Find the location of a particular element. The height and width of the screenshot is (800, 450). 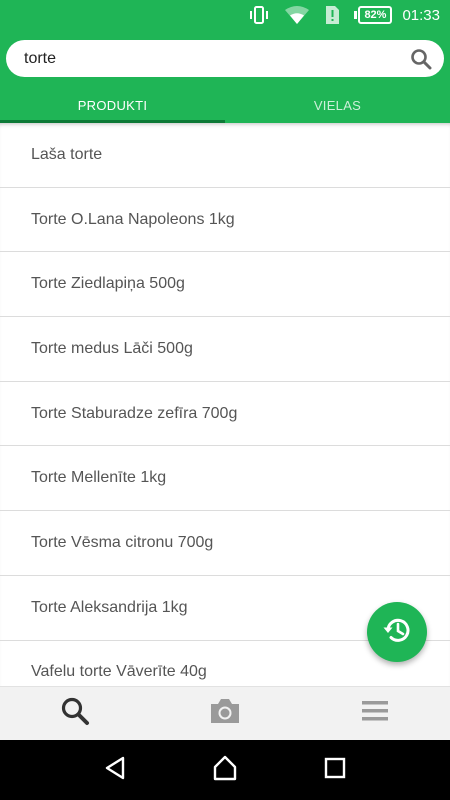

list-item: Torte medus Lāči 500g is located at coordinates (225, 349).